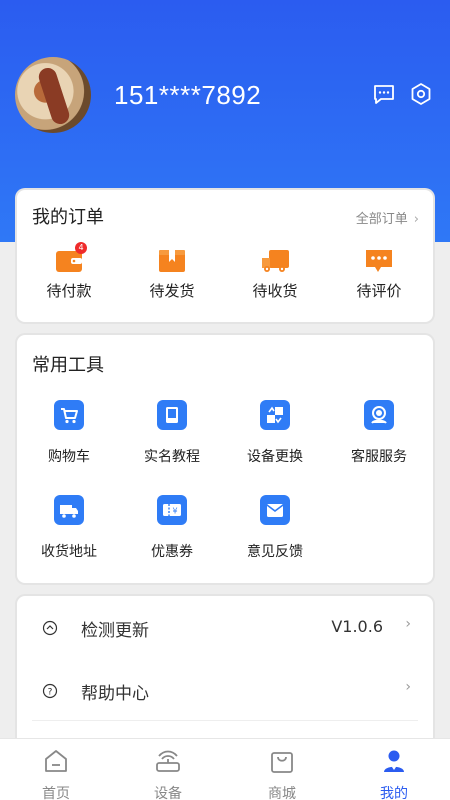 Image resolution: width=450 pixels, height=800 pixels. I want to click on coupon-icon: ¥, so click(172, 510).